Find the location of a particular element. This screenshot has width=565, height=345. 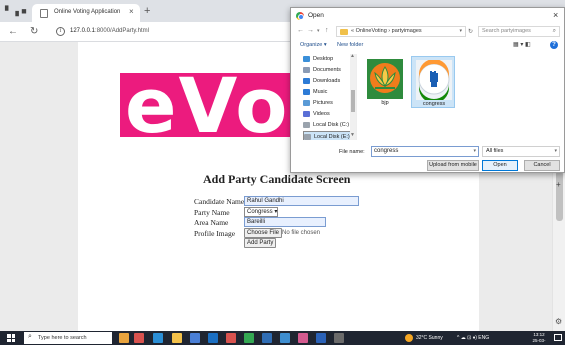

info-icon: i is located at coordinates (60, 31).